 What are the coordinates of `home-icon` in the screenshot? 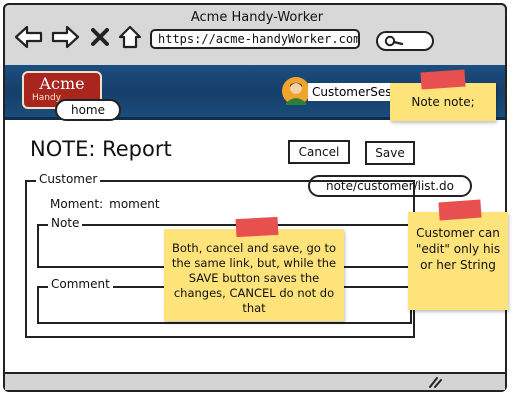 It's located at (130, 37).